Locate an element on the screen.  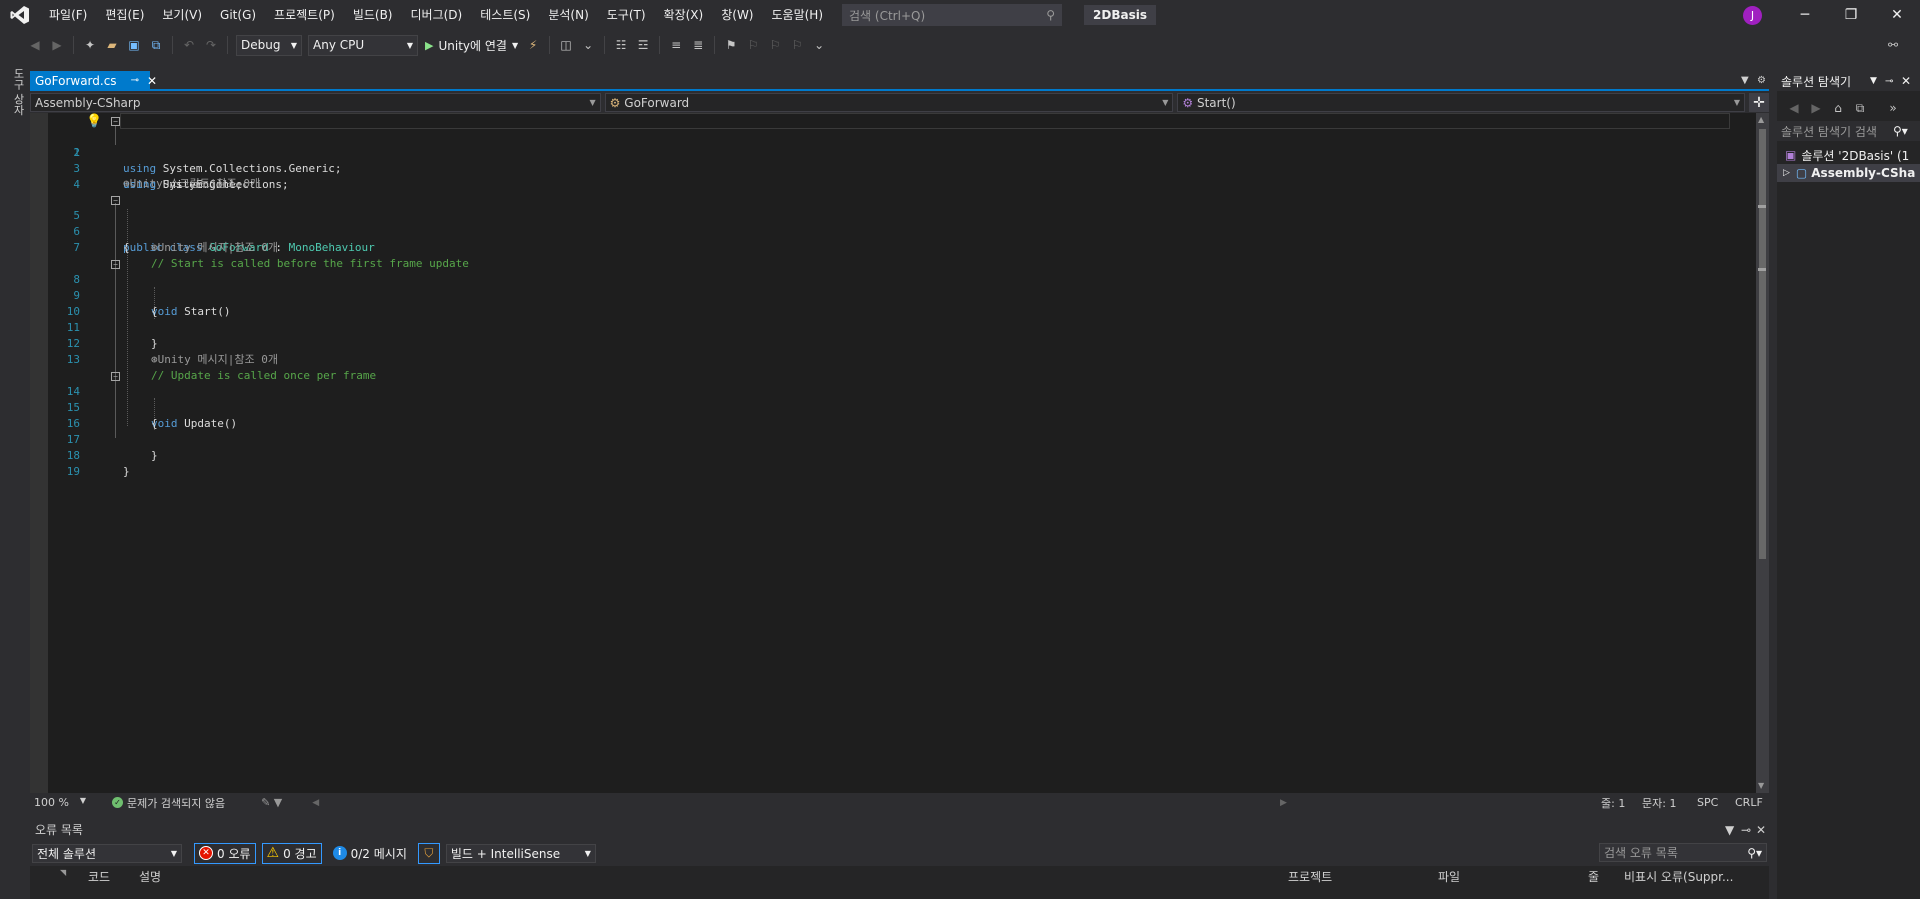
browser-link-icon: ◫ is located at coordinates (566, 45).